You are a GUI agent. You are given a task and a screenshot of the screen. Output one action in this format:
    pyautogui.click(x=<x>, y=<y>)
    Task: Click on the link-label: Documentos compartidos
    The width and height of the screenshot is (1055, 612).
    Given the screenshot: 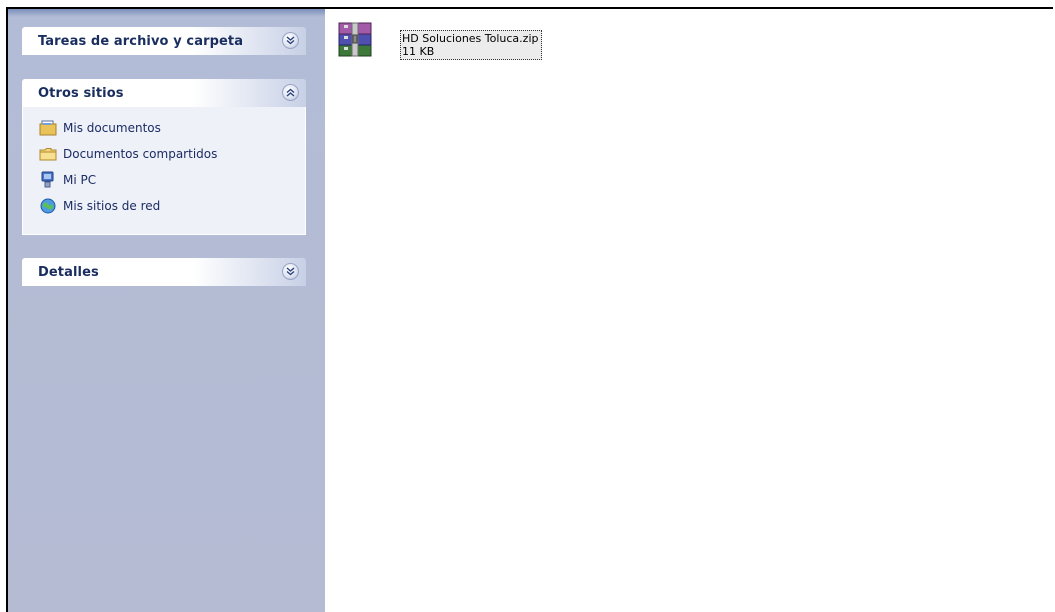 What is the action you would take?
    pyautogui.click(x=140, y=154)
    